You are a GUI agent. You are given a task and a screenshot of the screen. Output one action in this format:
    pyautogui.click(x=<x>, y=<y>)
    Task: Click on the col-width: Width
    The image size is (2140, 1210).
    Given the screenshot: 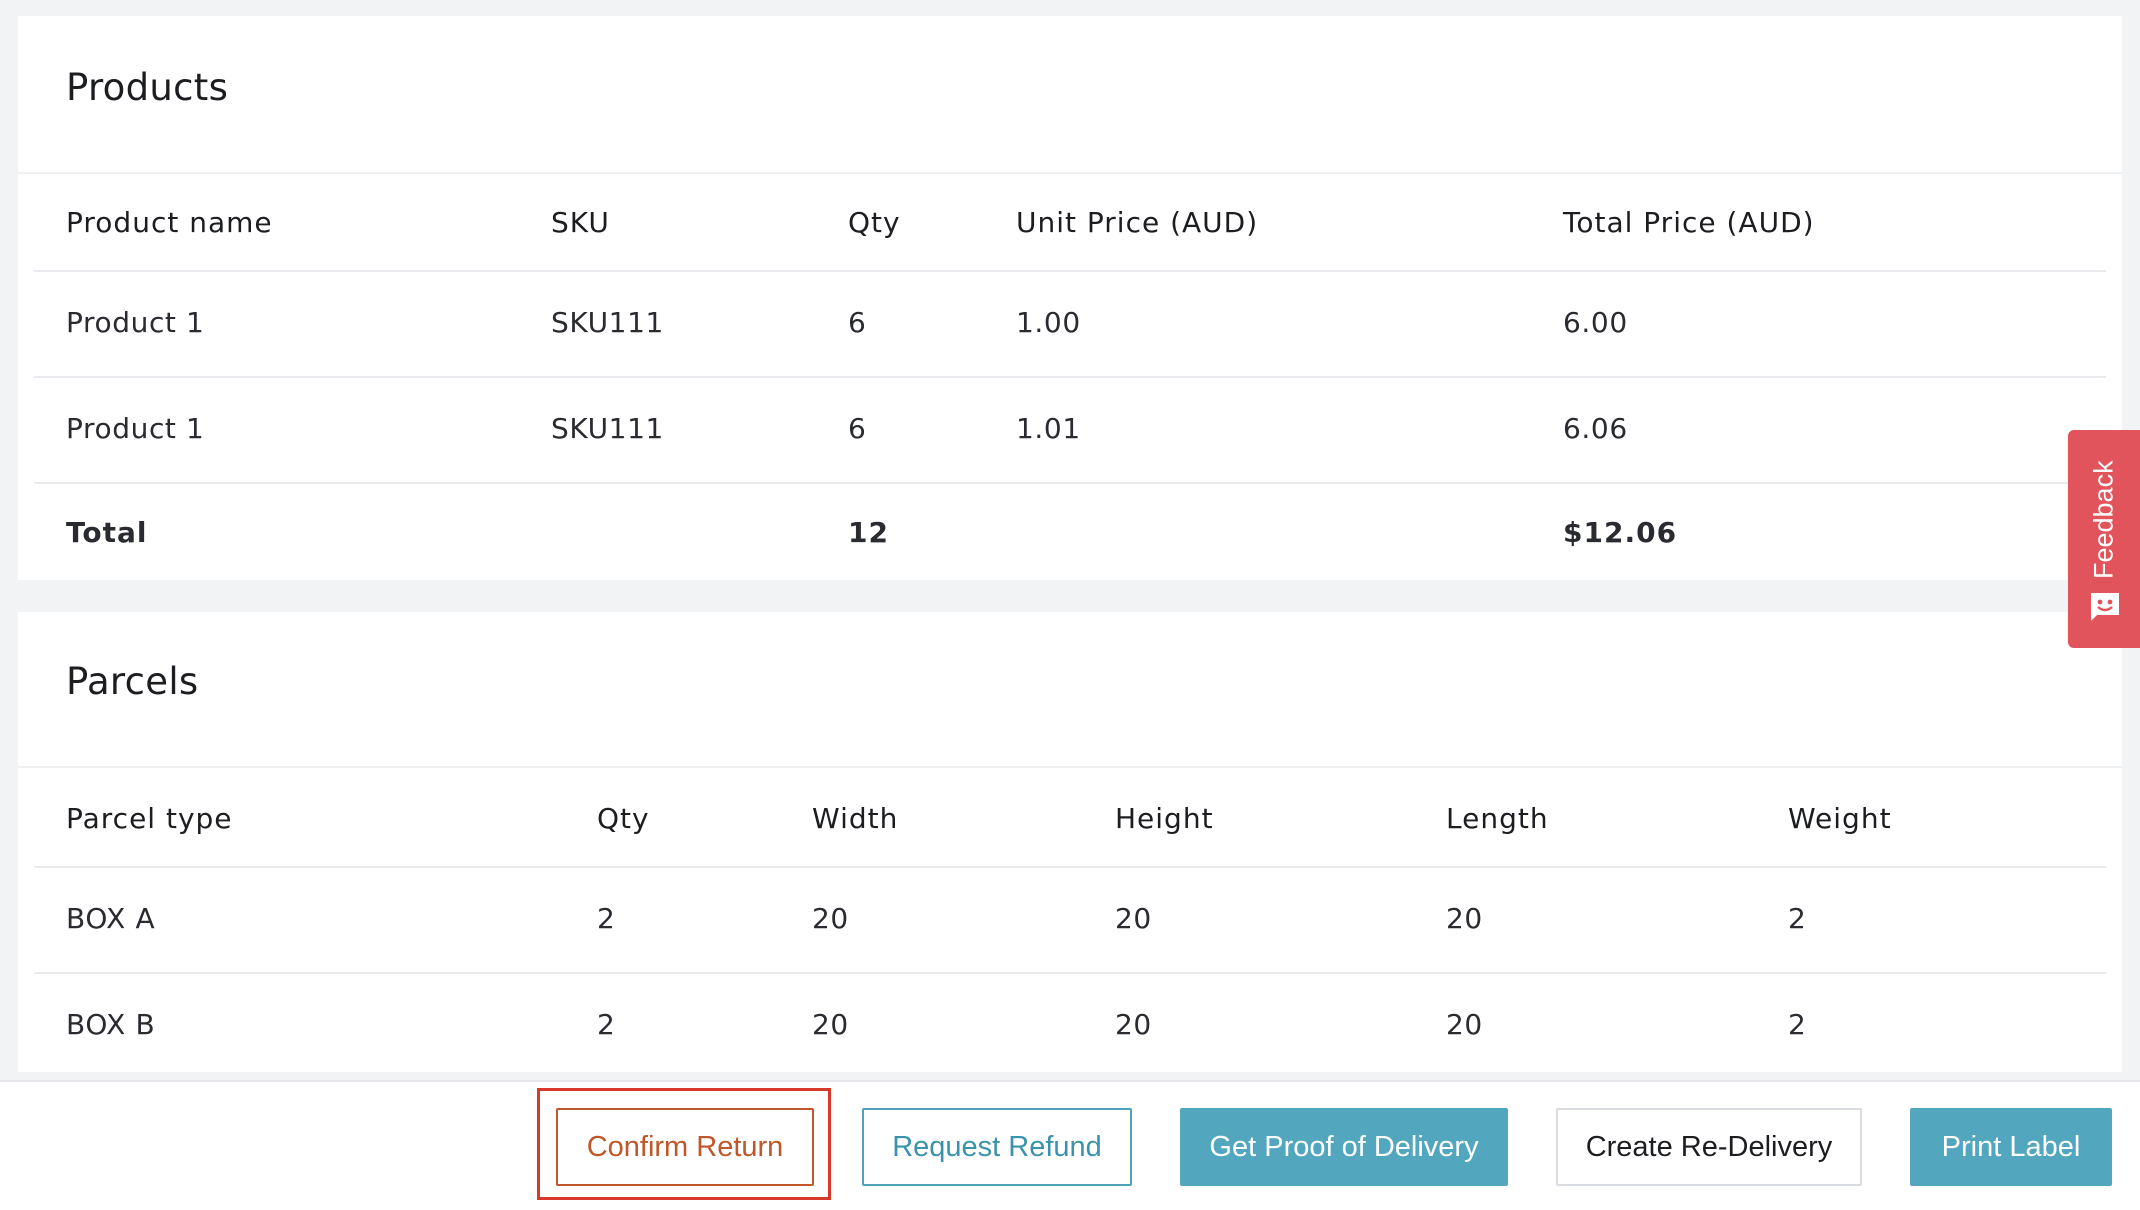 What is the action you would take?
    pyautogui.click(x=855, y=818)
    